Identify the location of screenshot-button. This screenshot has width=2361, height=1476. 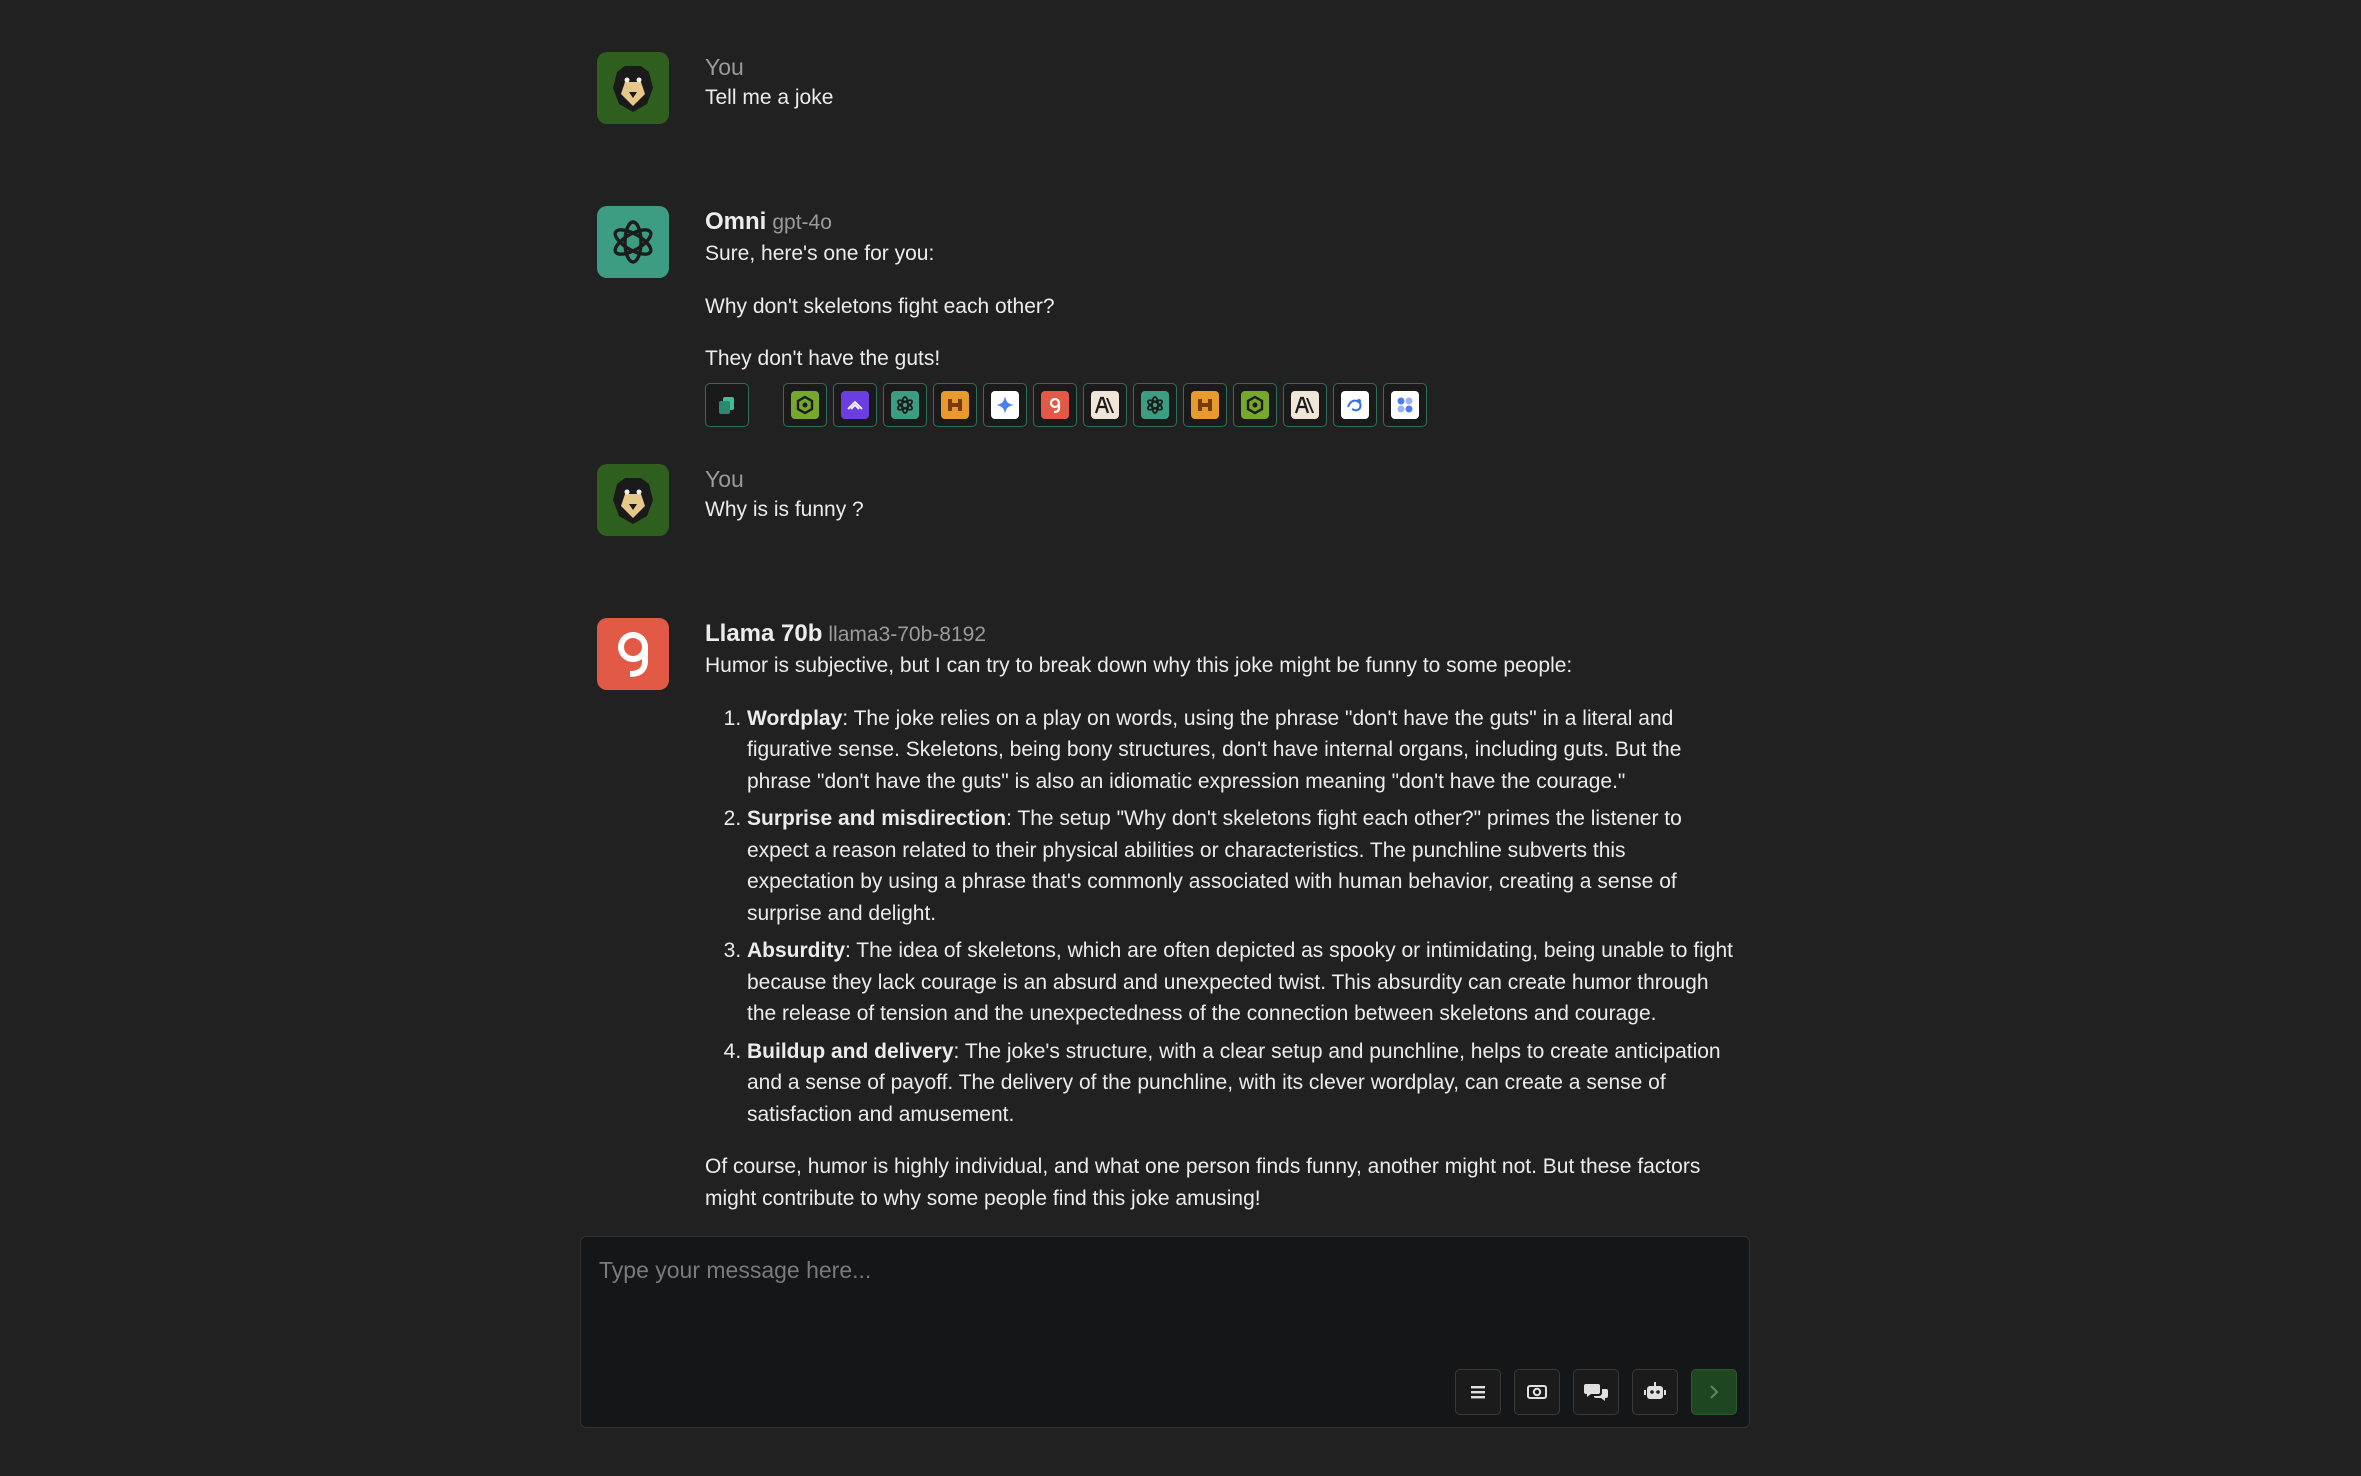
(1537, 1392).